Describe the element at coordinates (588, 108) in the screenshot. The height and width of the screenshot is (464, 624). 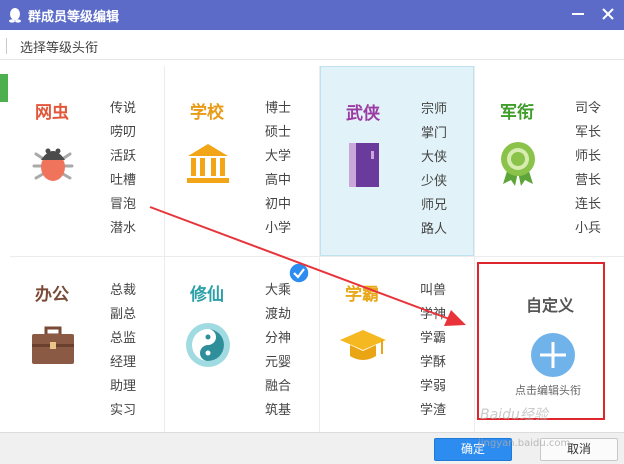
I see `title-item: 司令` at that location.